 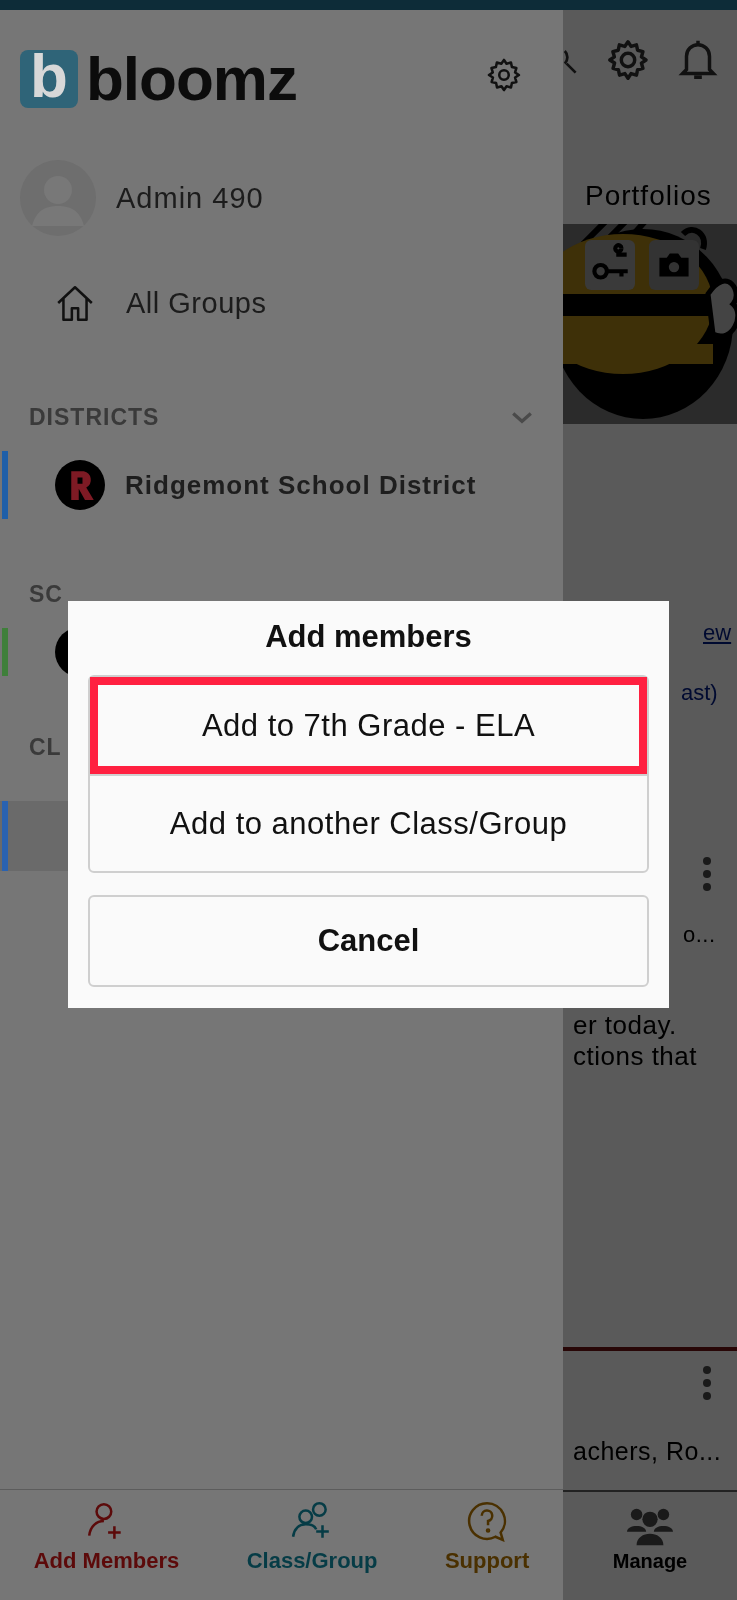 I want to click on manage-tab: Manage, so click(x=650, y=1545).